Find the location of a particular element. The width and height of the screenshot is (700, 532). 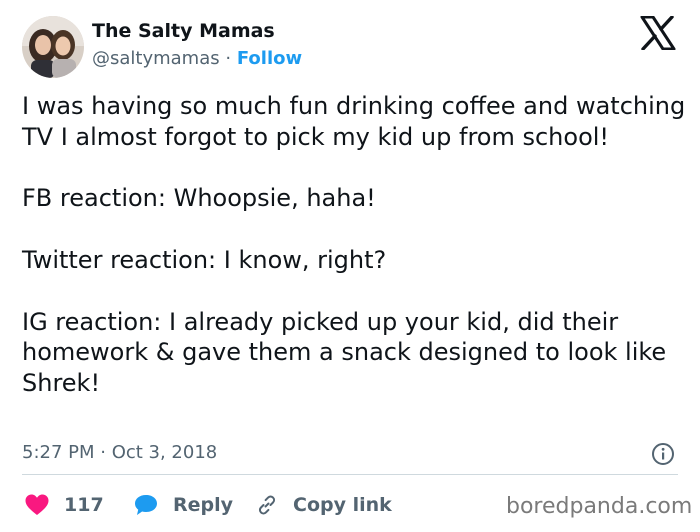

watermark: boredpanda.com is located at coordinates (599, 506).